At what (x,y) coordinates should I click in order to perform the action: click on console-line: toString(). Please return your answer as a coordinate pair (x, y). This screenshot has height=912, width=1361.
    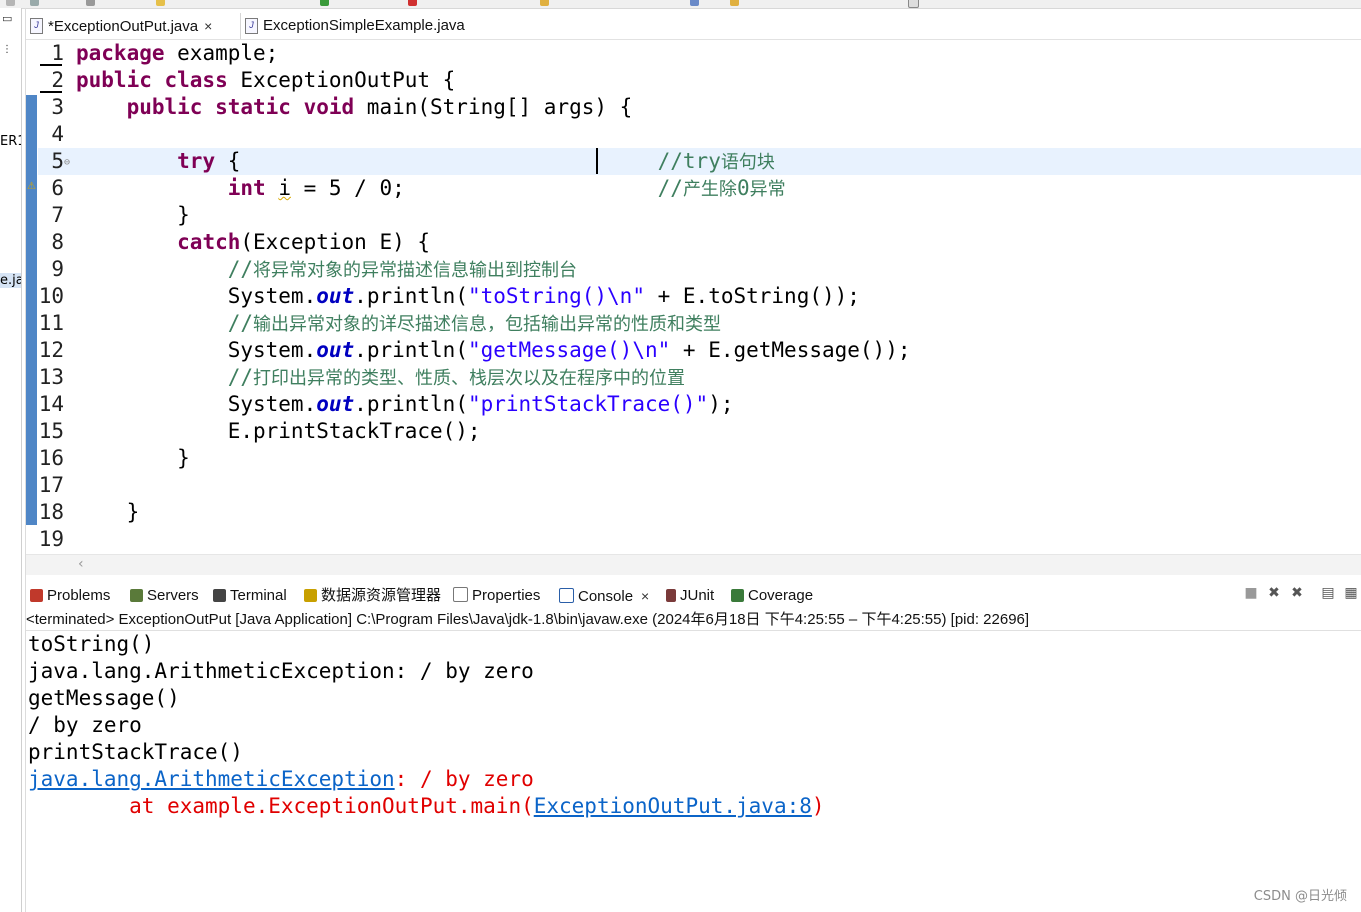
    Looking at the image, I should click on (91, 644).